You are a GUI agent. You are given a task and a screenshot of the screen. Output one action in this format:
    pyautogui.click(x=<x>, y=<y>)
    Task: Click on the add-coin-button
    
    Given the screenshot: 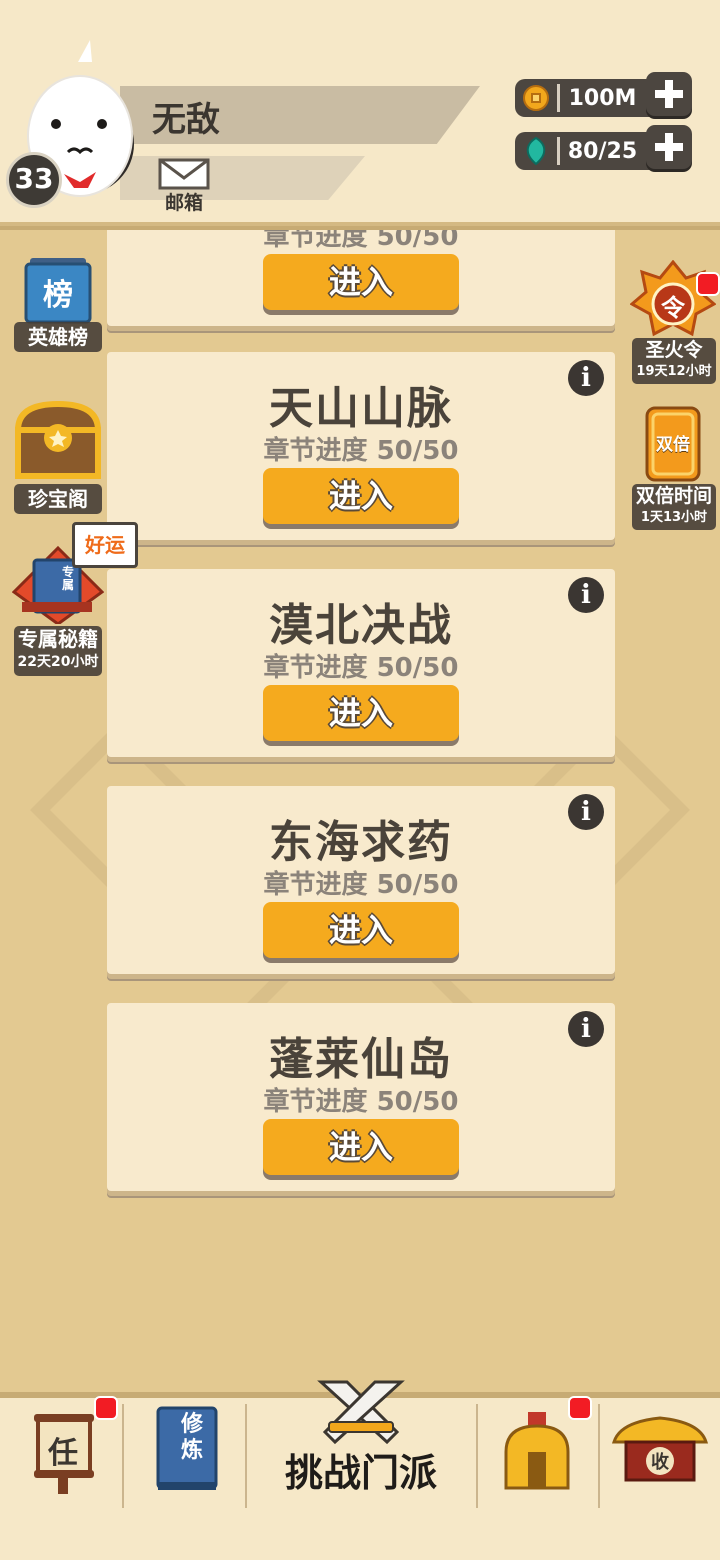 What is the action you would take?
    pyautogui.click(x=669, y=94)
    